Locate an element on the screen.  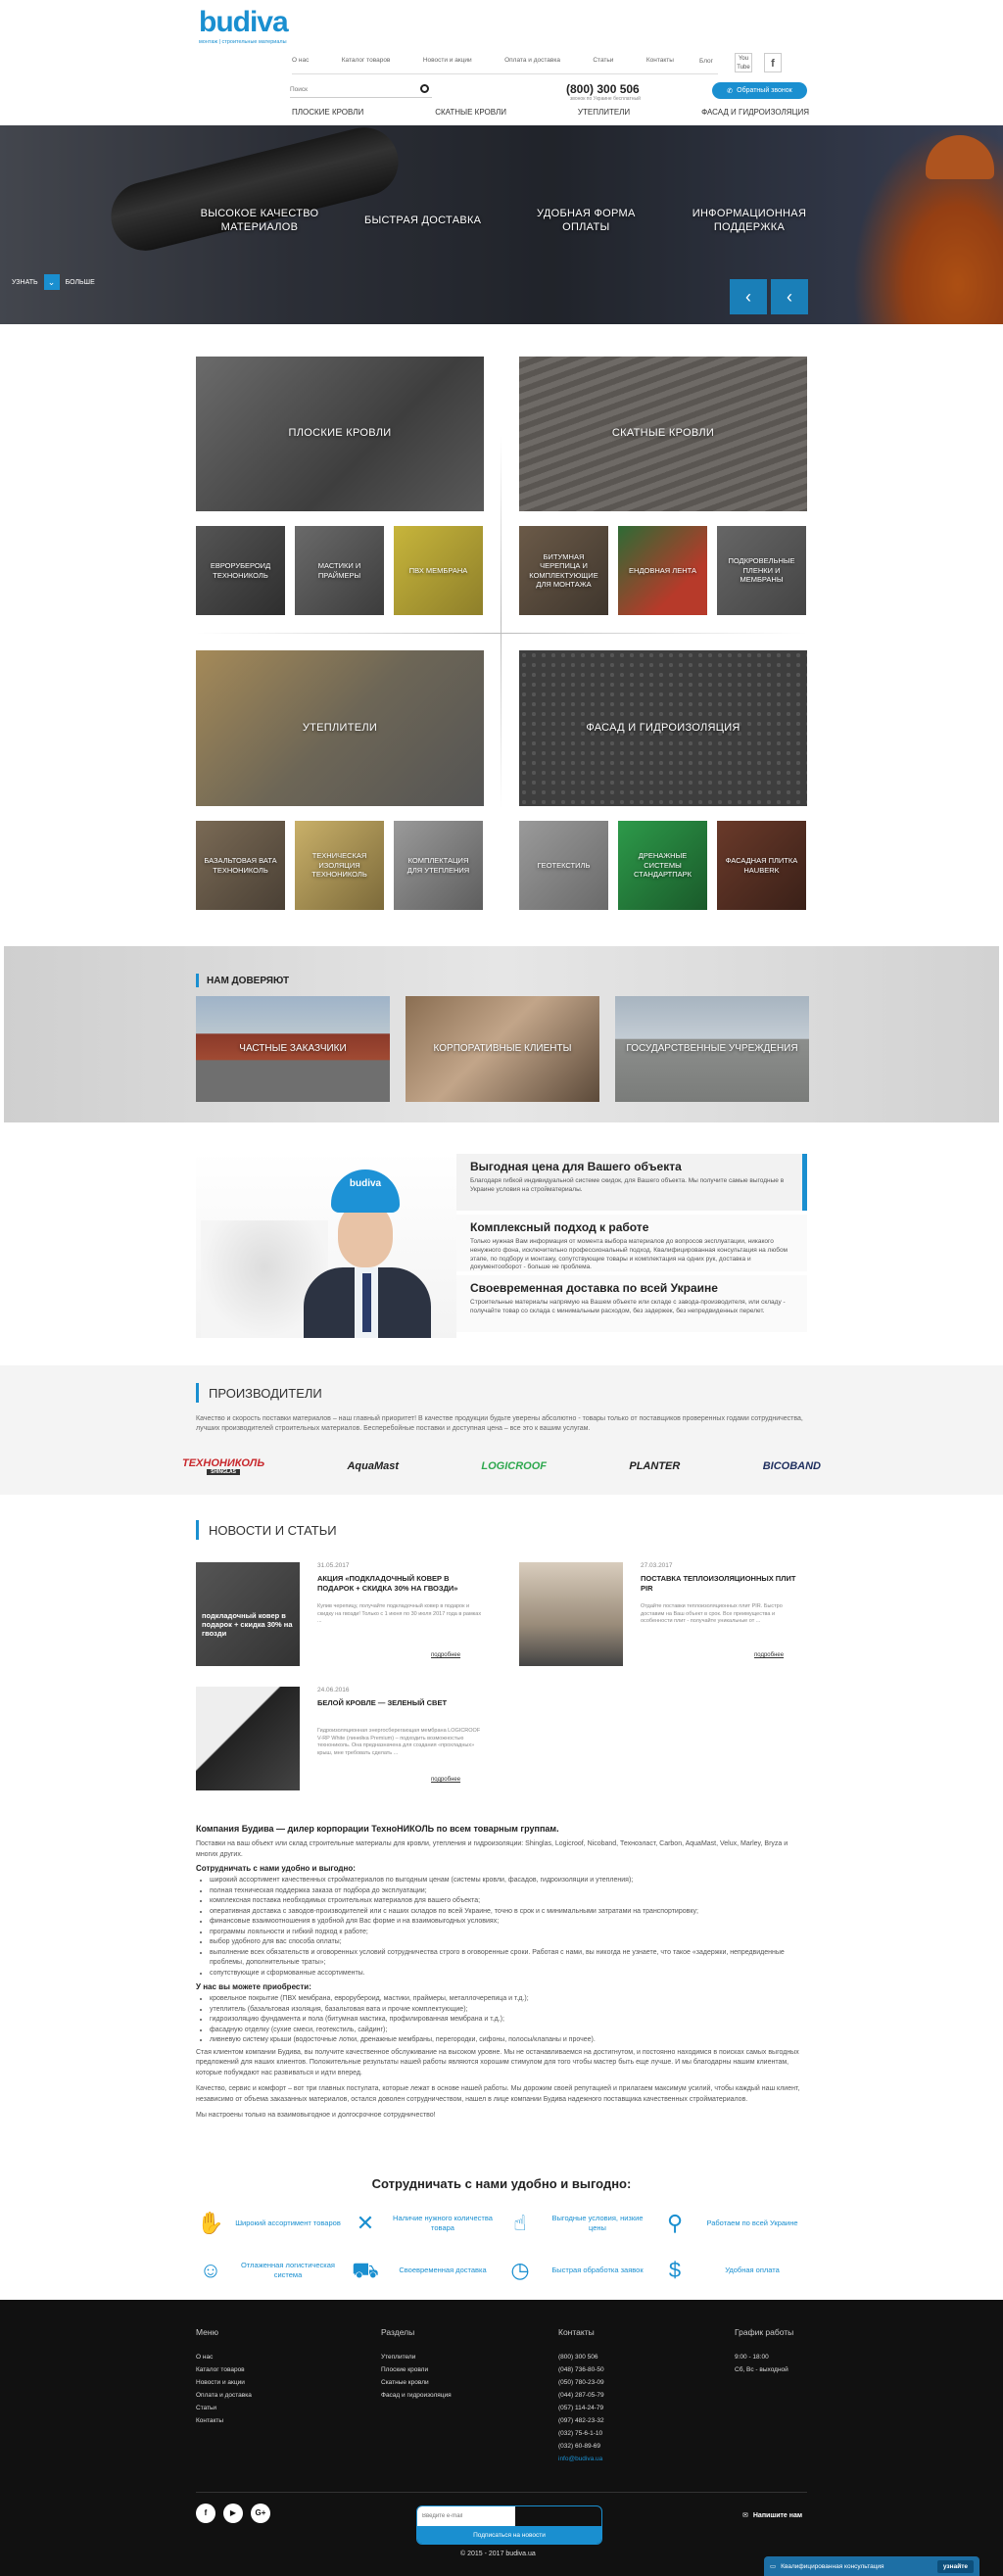
slider-prev-button: ‹ is located at coordinates (748, 297).